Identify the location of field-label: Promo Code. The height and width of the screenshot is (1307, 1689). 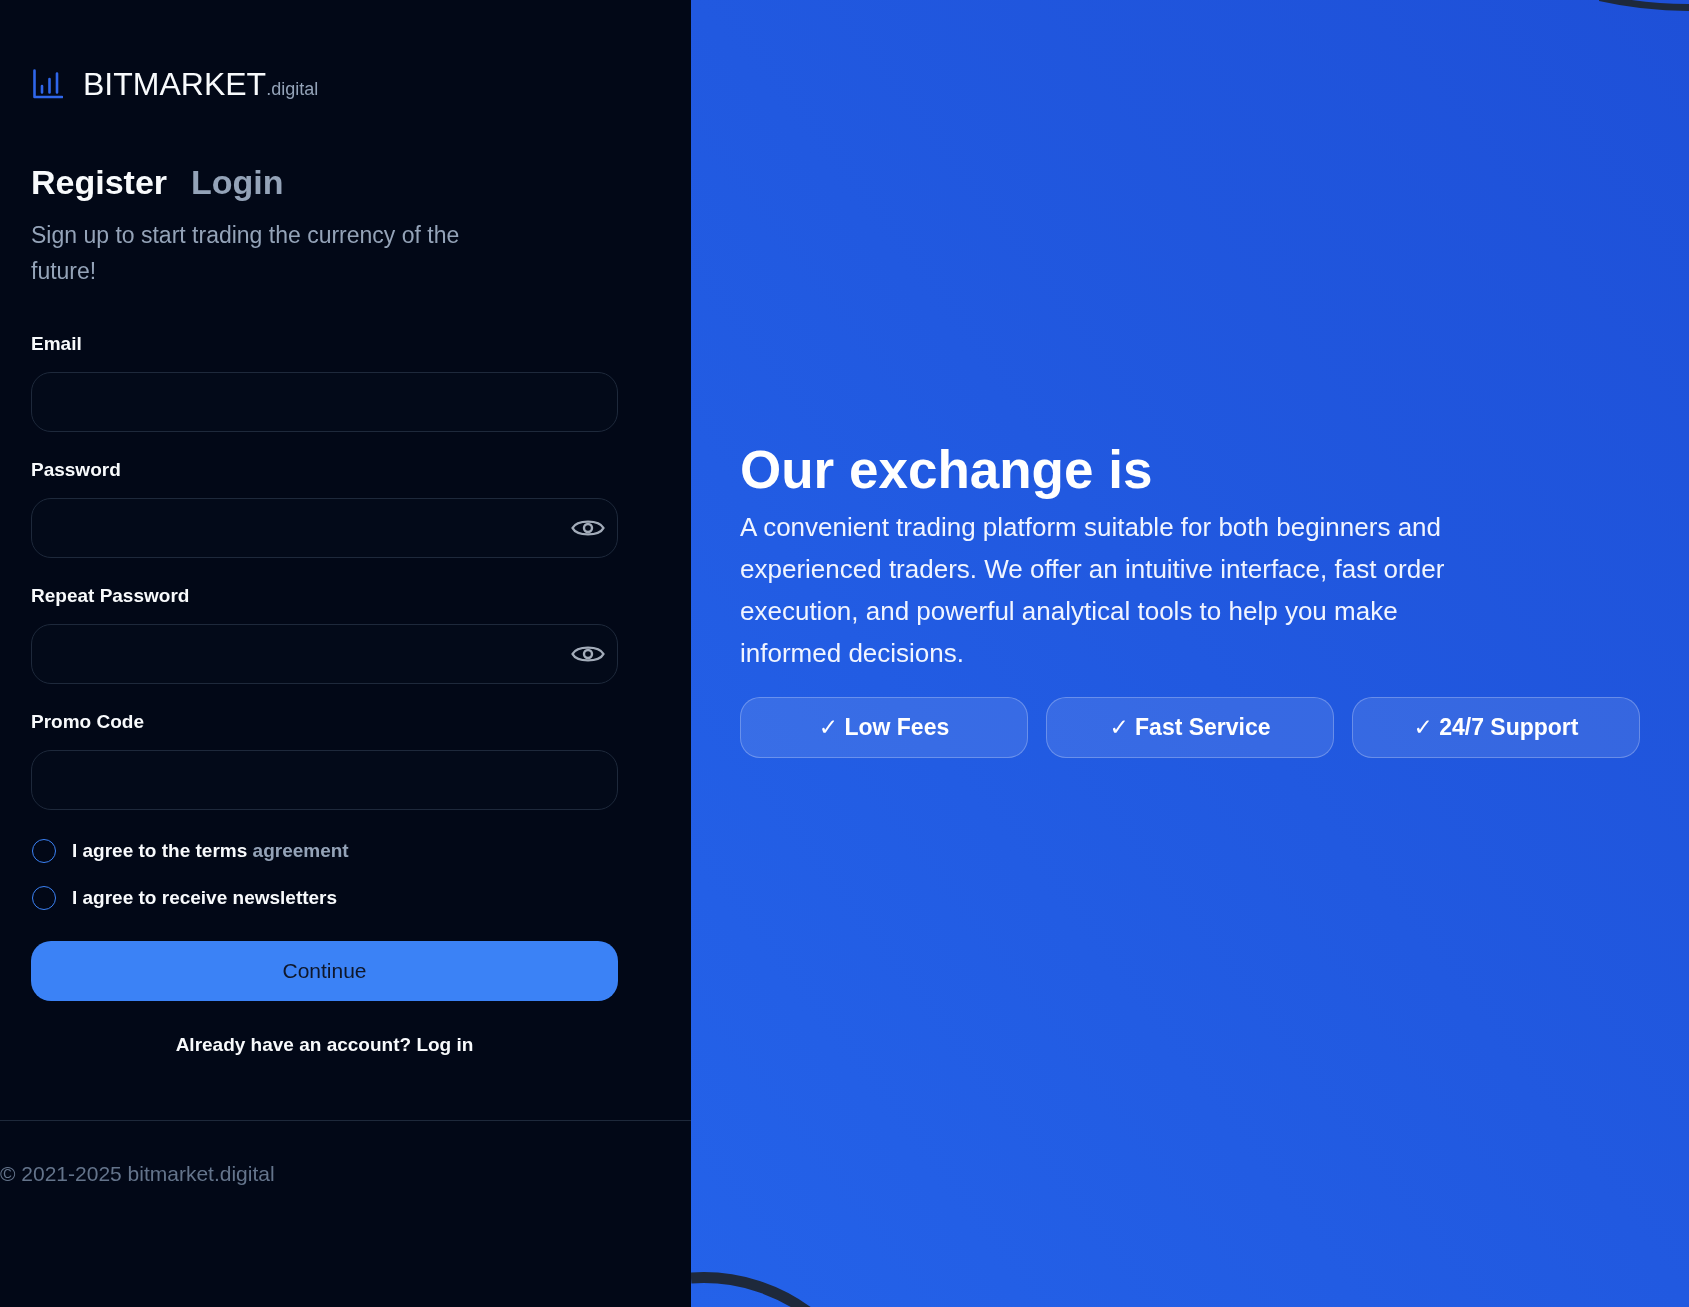
(88, 722).